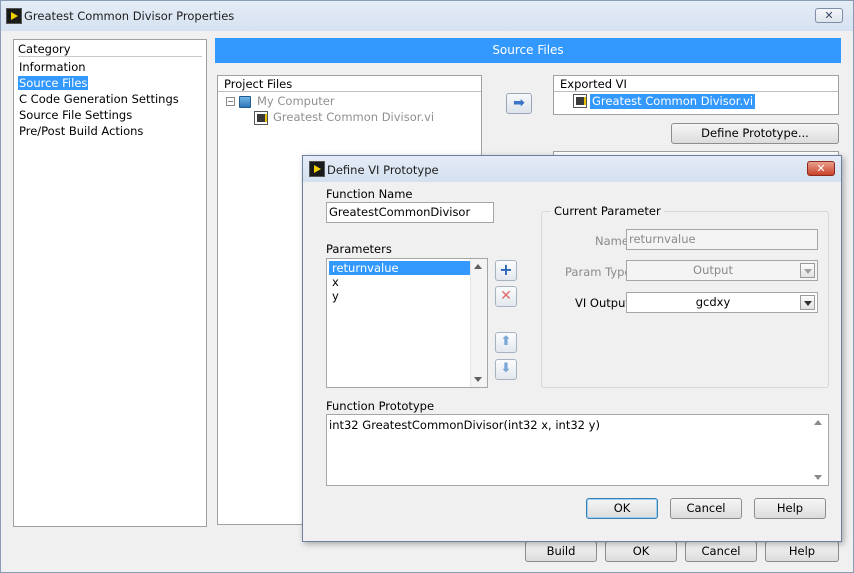 The width and height of the screenshot is (854, 573). I want to click on cancel-button: Cancel, so click(721, 551).